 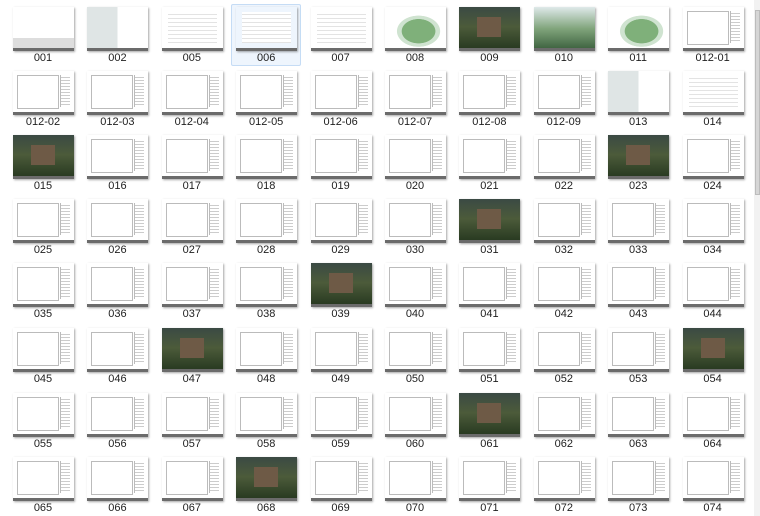 What do you see at coordinates (713, 485) in the screenshot?
I see `file-item: 074` at bounding box center [713, 485].